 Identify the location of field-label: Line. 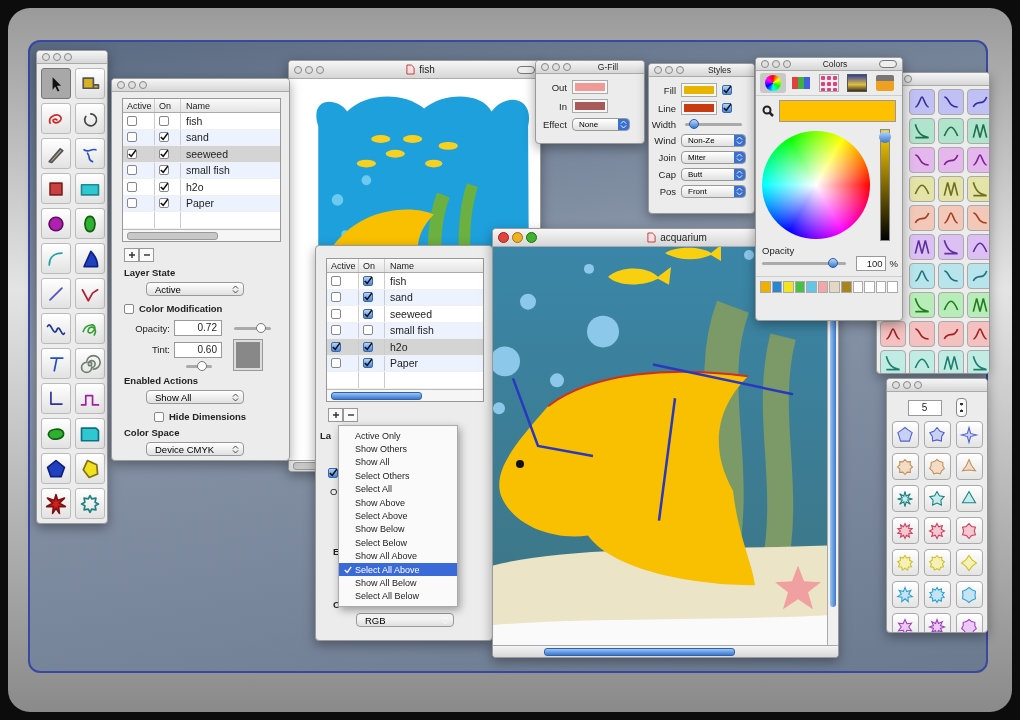
(667, 108).